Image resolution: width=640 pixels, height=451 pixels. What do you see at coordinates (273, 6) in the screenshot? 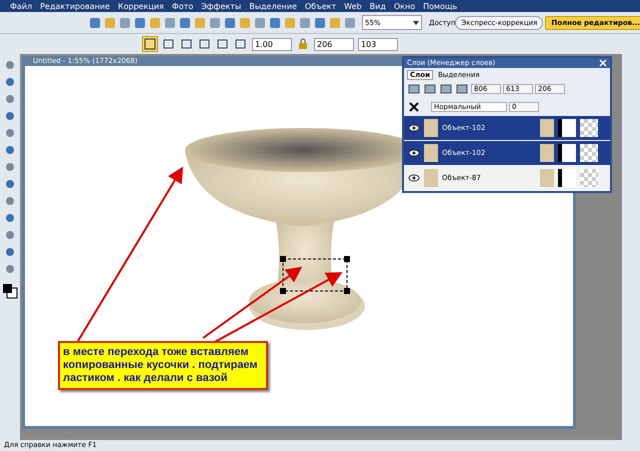
I see `menu-item: Выделение` at bounding box center [273, 6].